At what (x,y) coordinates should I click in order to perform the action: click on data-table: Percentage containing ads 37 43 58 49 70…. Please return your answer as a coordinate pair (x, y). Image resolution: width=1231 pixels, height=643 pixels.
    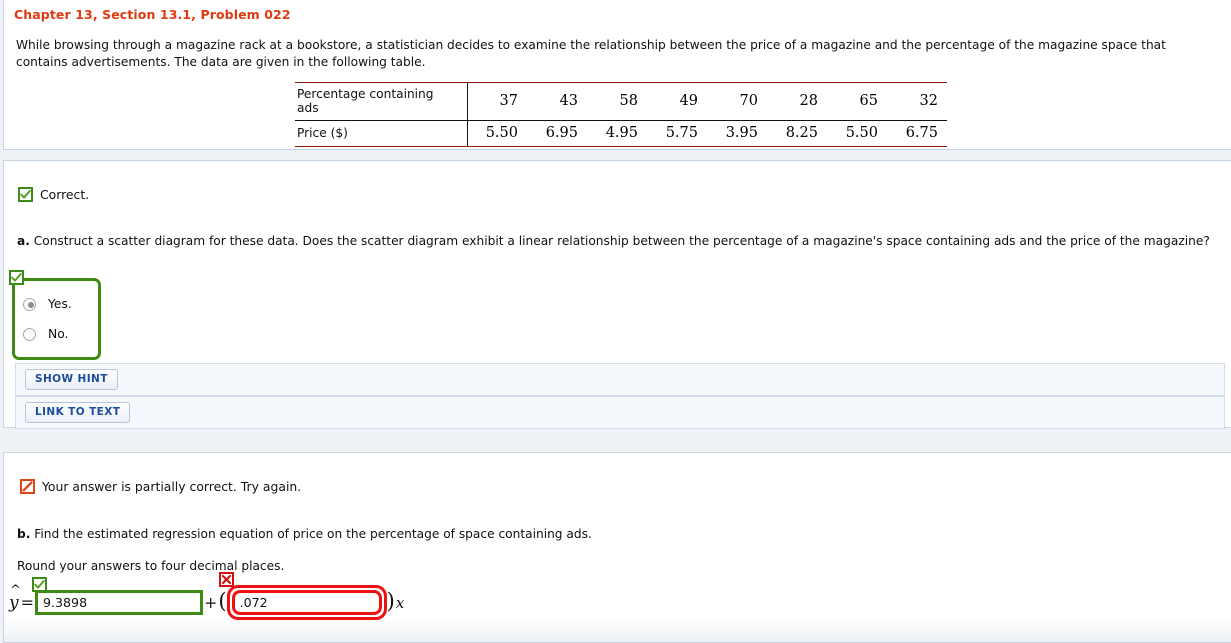
    Looking at the image, I should click on (621, 114).